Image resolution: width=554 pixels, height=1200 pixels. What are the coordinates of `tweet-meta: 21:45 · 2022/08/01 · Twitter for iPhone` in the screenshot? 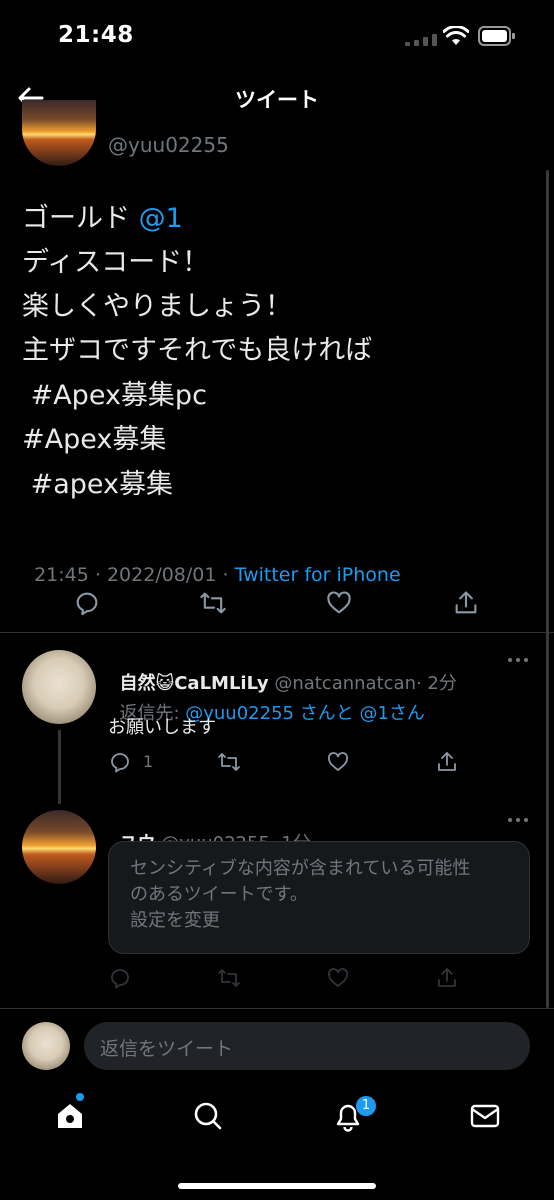 It's located at (211, 564).